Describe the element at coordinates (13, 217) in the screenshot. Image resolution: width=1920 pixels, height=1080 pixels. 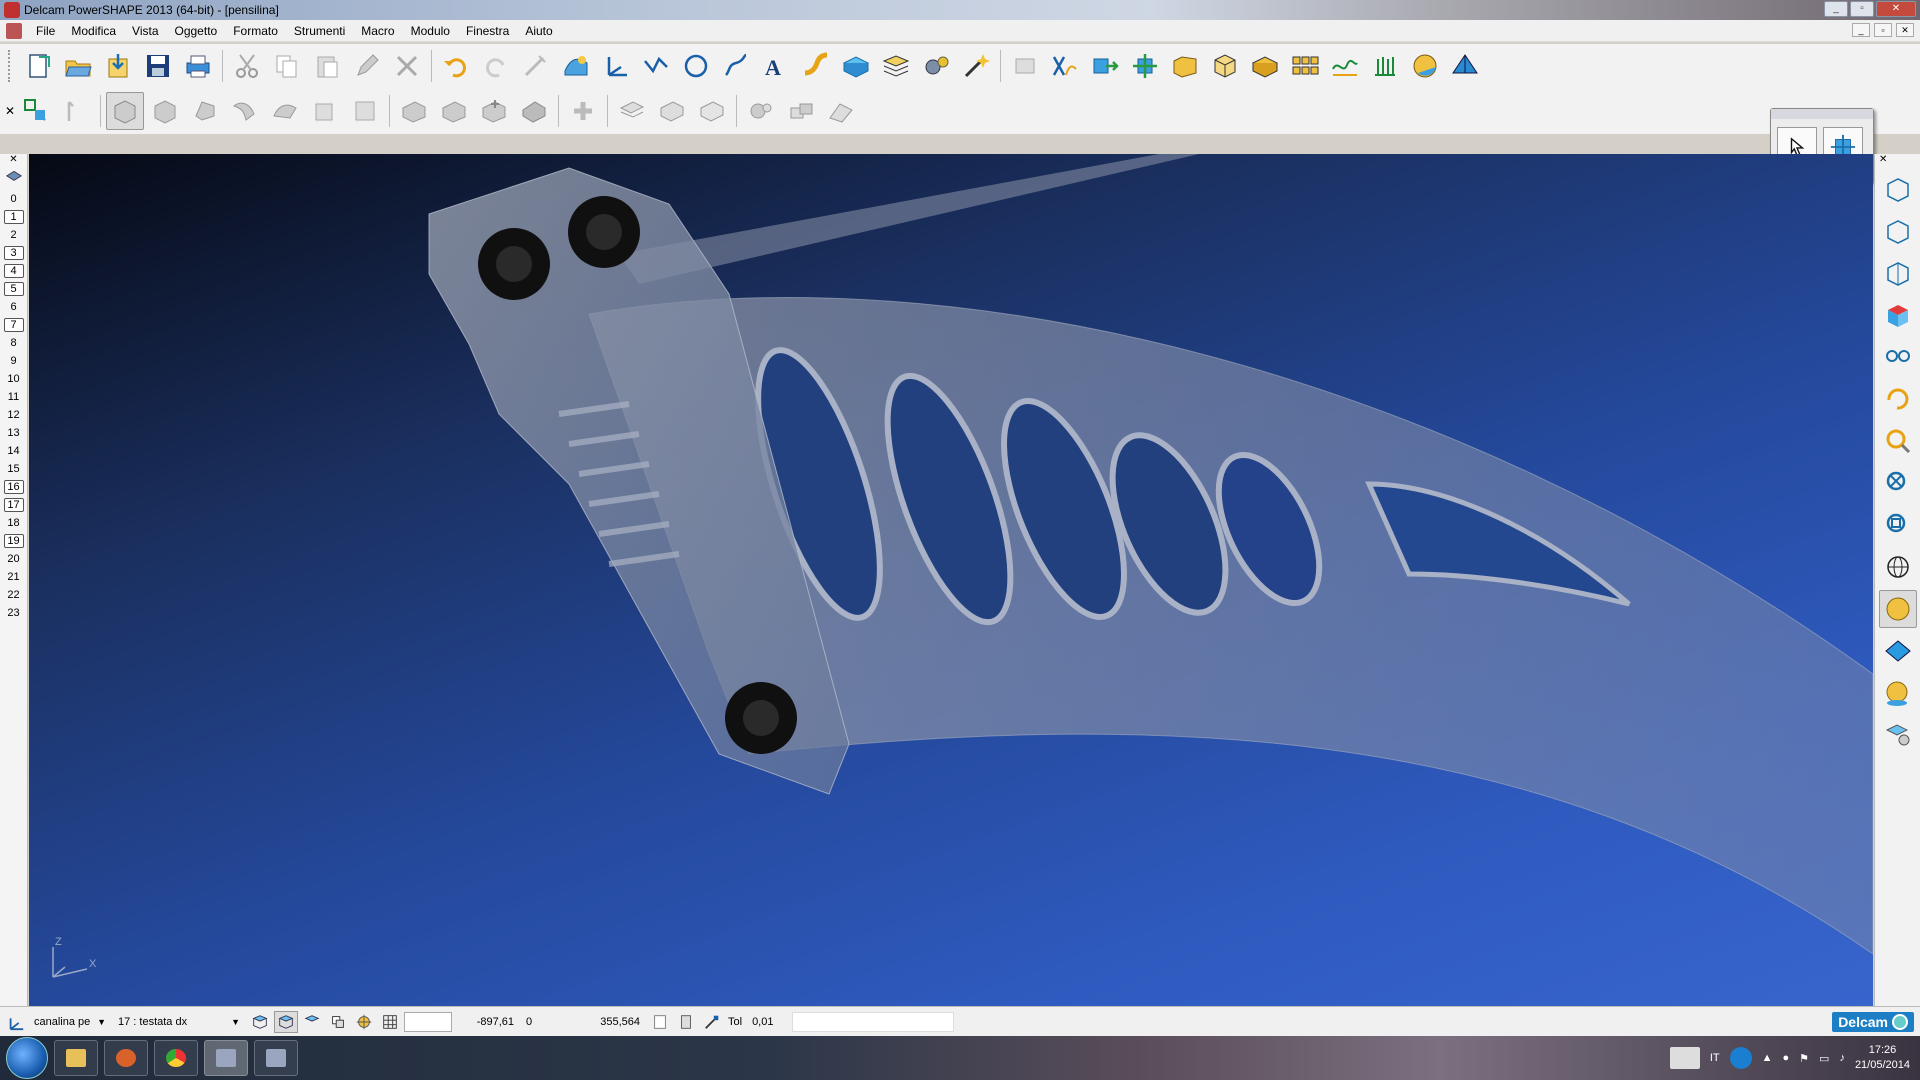
I see `level-item: 1` at that location.